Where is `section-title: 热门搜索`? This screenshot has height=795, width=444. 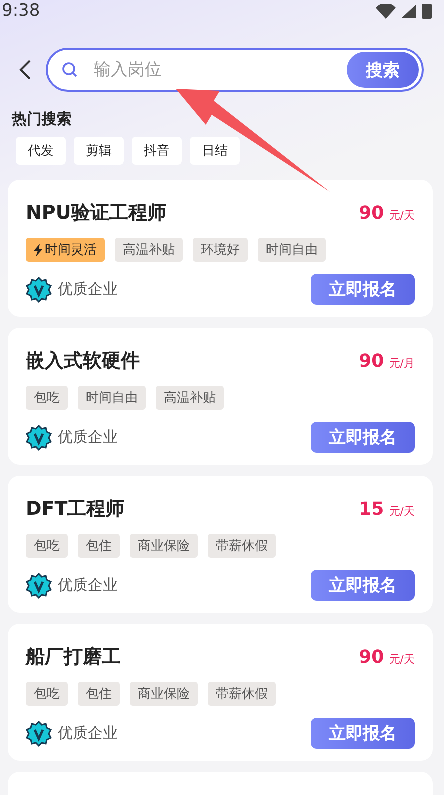 section-title: 热门搜索 is located at coordinates (41, 119).